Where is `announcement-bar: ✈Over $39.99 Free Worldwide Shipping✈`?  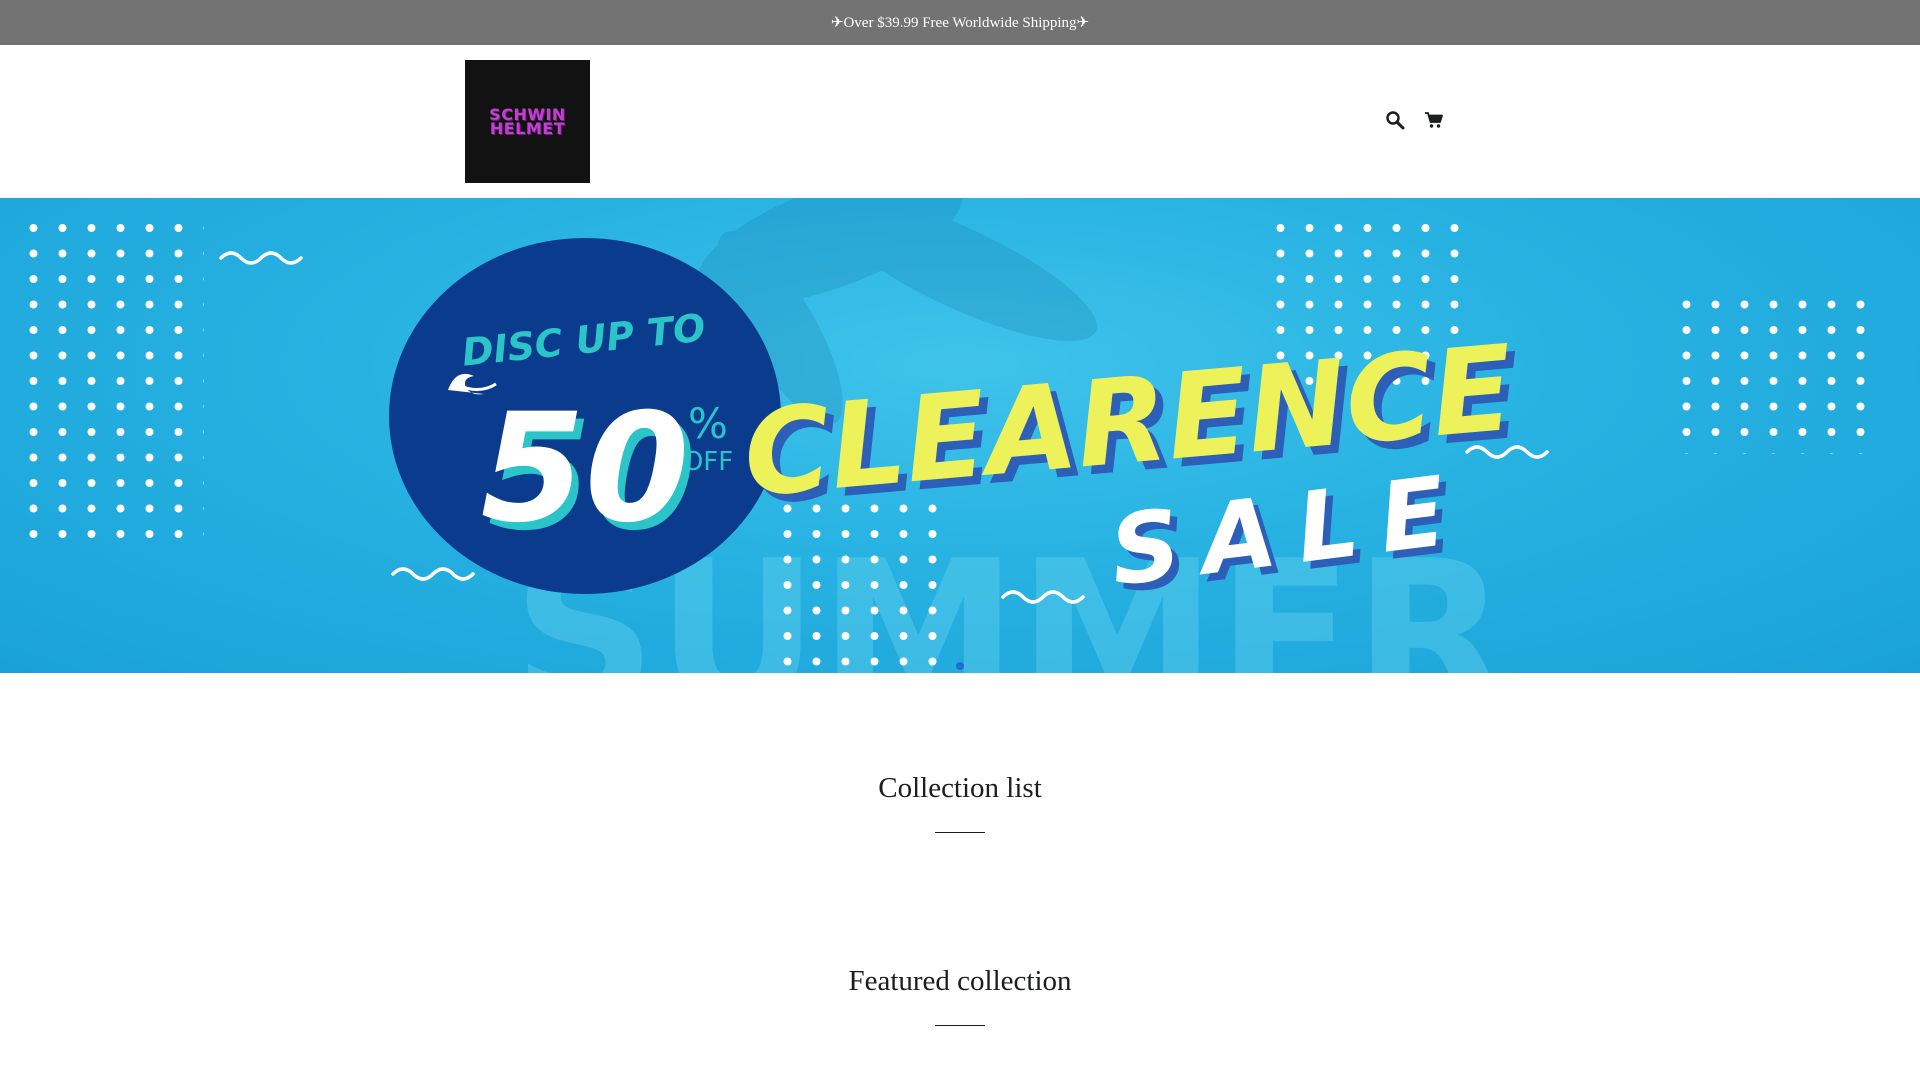 announcement-bar: ✈Over $39.99 Free Worldwide Shipping✈ is located at coordinates (960, 22).